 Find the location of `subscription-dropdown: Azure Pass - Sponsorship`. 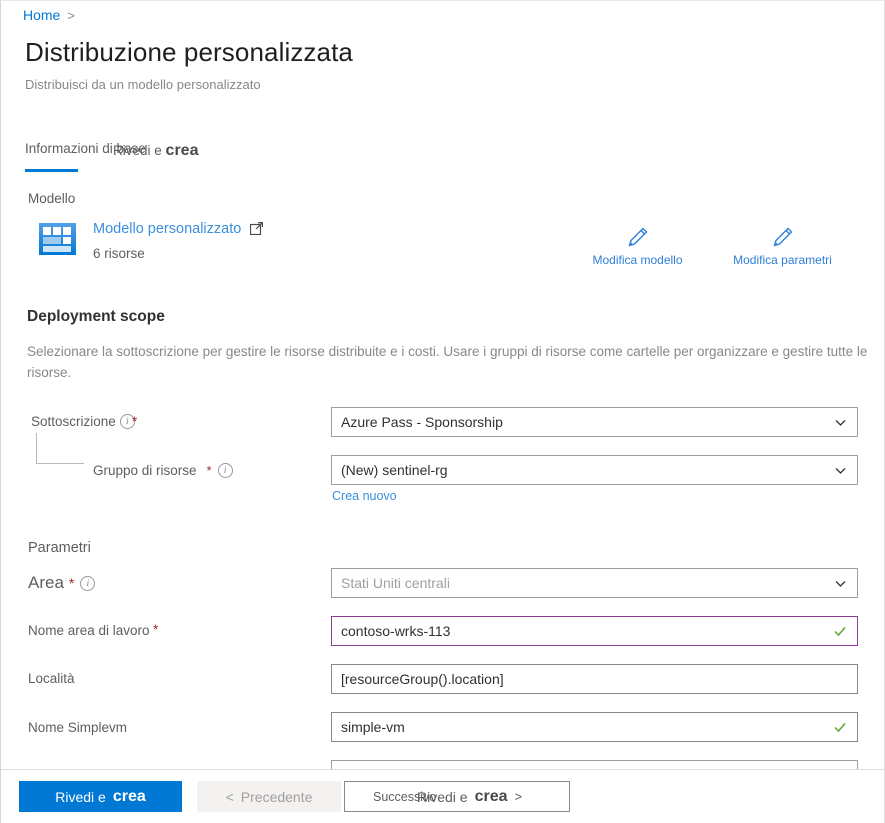

subscription-dropdown: Azure Pass - Sponsorship is located at coordinates (594, 422).